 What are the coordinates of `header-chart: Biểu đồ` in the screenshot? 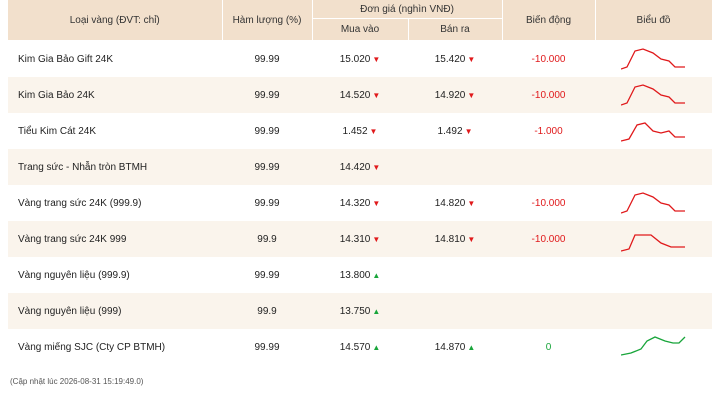 It's located at (654, 20).